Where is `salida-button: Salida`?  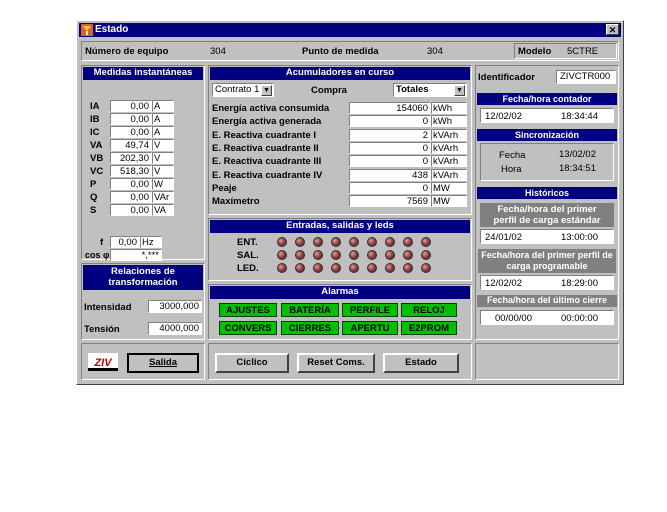
salida-button: Salida is located at coordinates (163, 363).